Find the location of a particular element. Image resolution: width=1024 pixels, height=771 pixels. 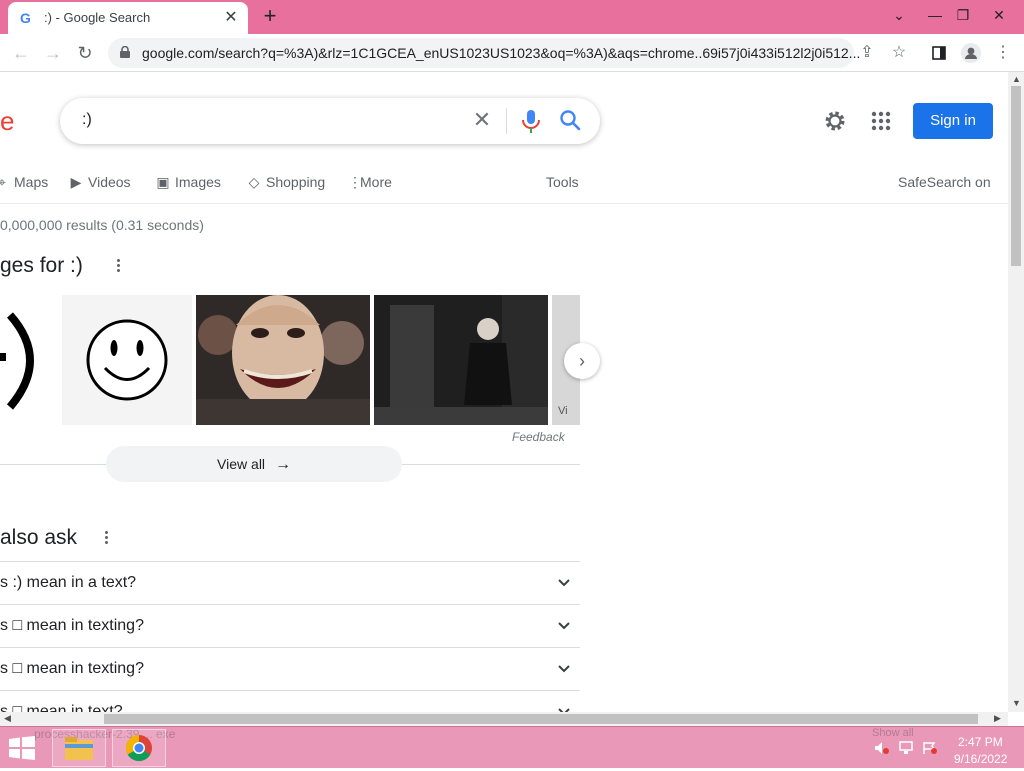

settings-gear-icon is located at coordinates (835, 121).